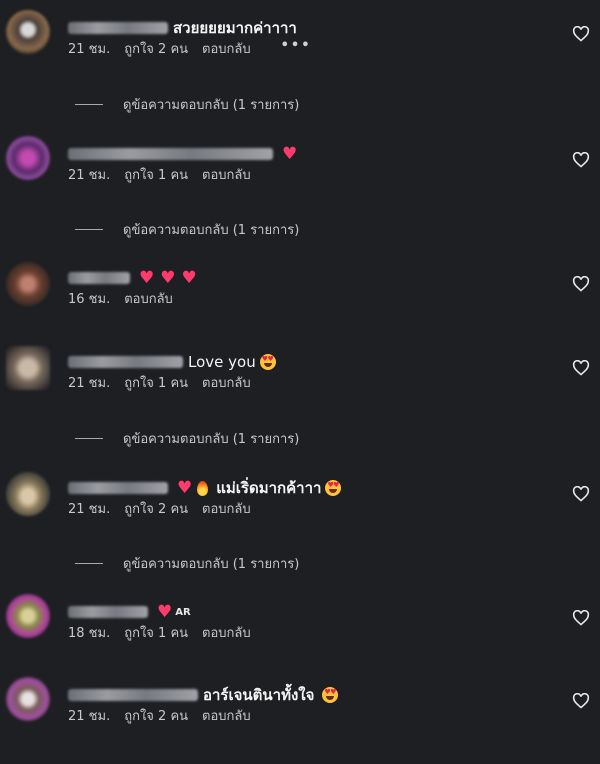 The height and width of the screenshot is (764, 600). What do you see at coordinates (183, 612) in the screenshot?
I see `ar-badge: AR` at bounding box center [183, 612].